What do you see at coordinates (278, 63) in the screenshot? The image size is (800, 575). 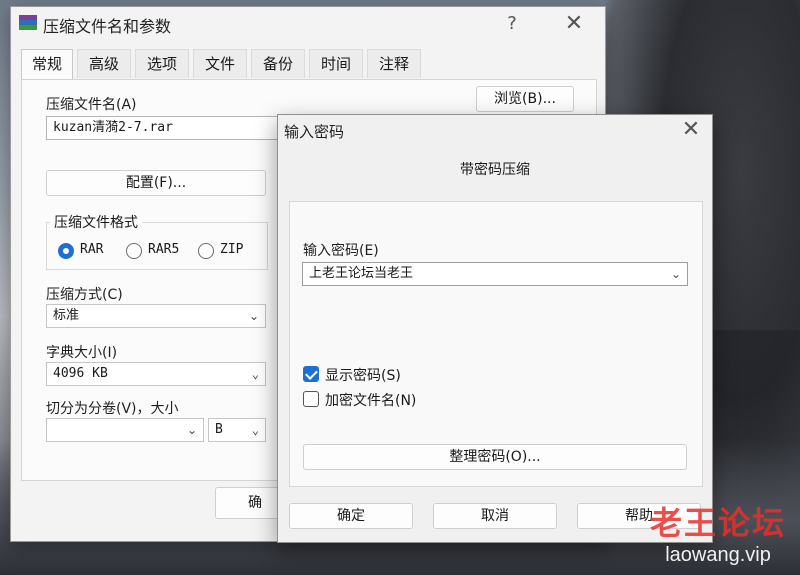 I see `tab-backup: 备份` at bounding box center [278, 63].